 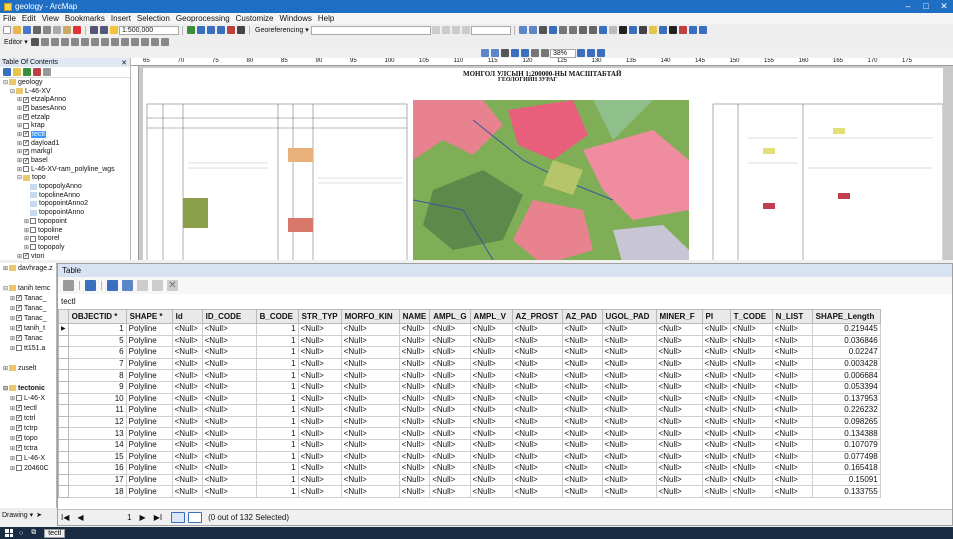 I want to click on measure-icon, so click(x=662, y=30).